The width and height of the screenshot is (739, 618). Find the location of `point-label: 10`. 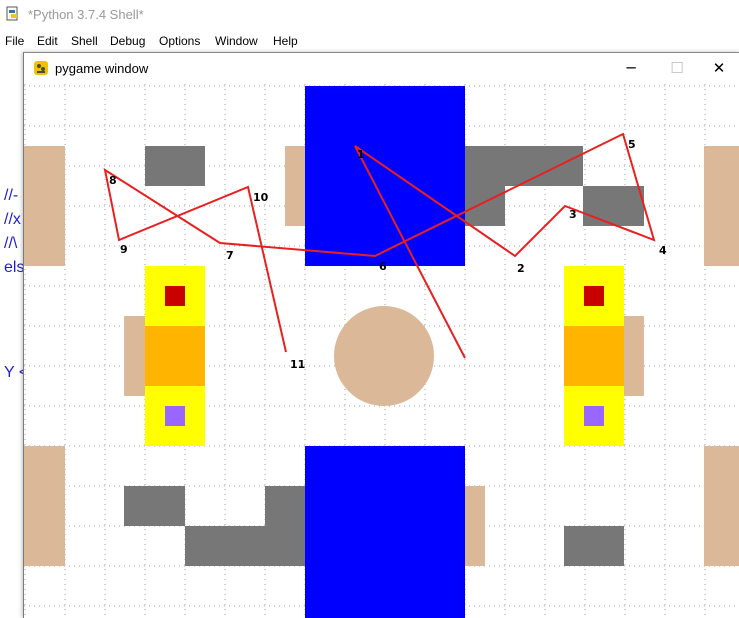

point-label: 10 is located at coordinates (261, 197).